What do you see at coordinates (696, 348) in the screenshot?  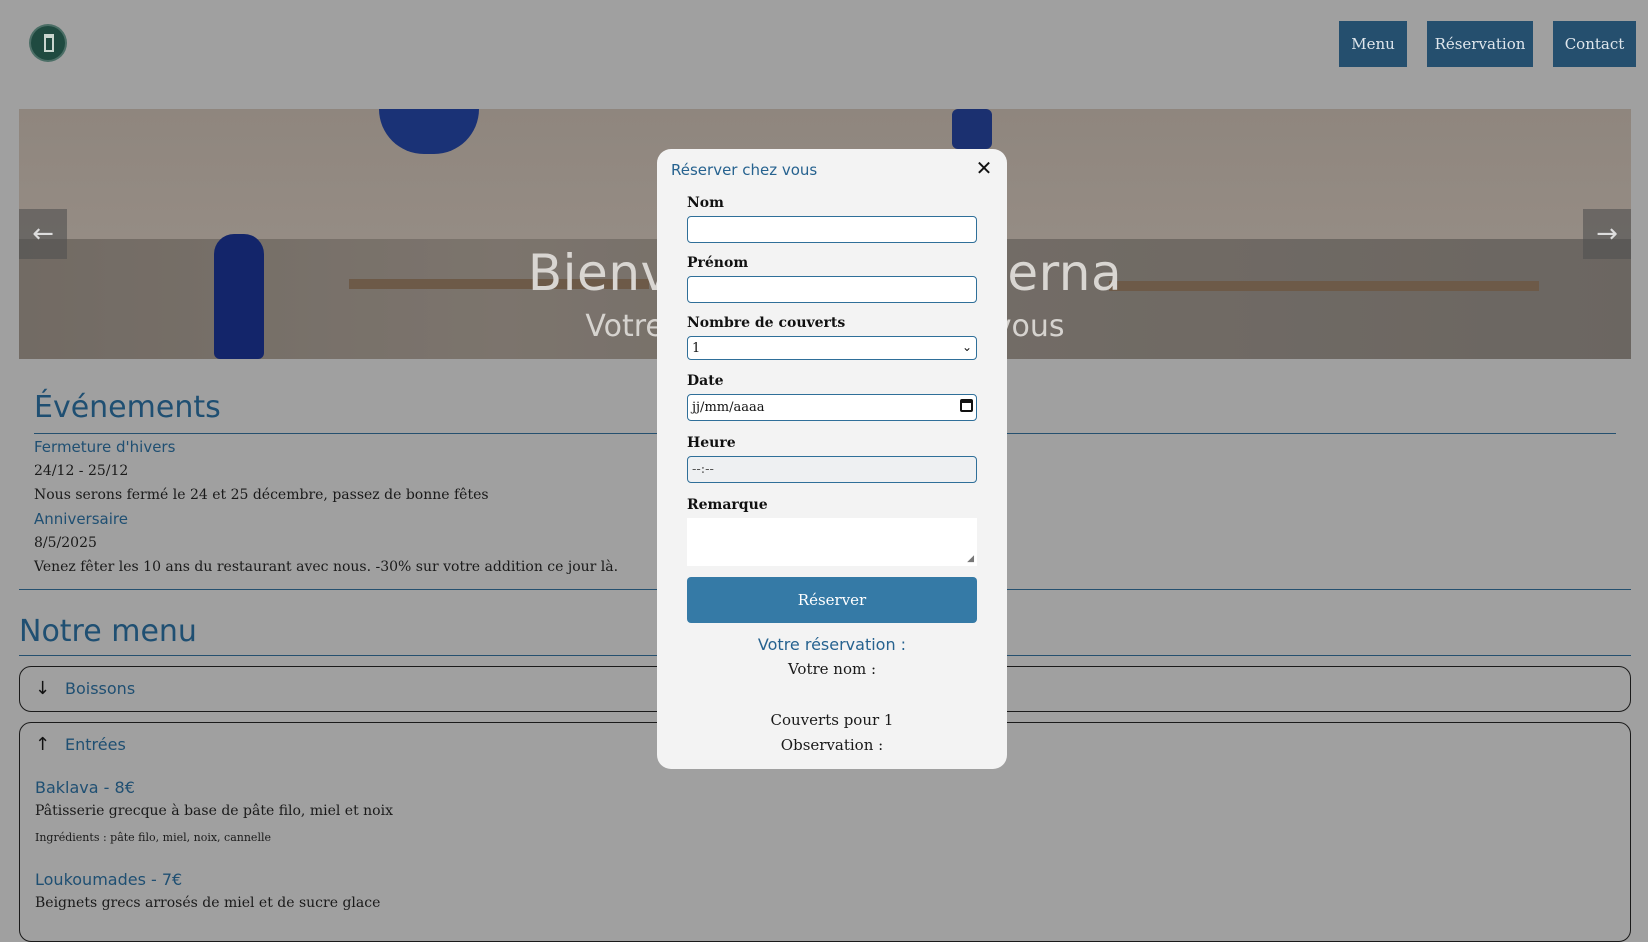 I see `couverts-value: 1` at bounding box center [696, 348].